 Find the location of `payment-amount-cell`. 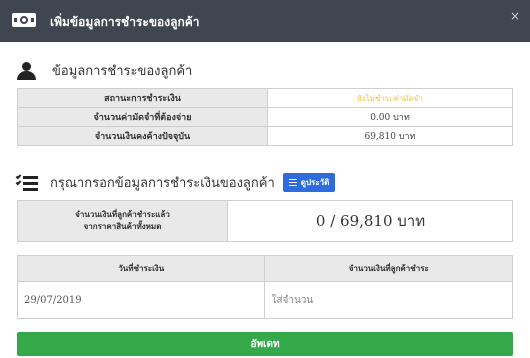

payment-amount-cell is located at coordinates (388, 300).